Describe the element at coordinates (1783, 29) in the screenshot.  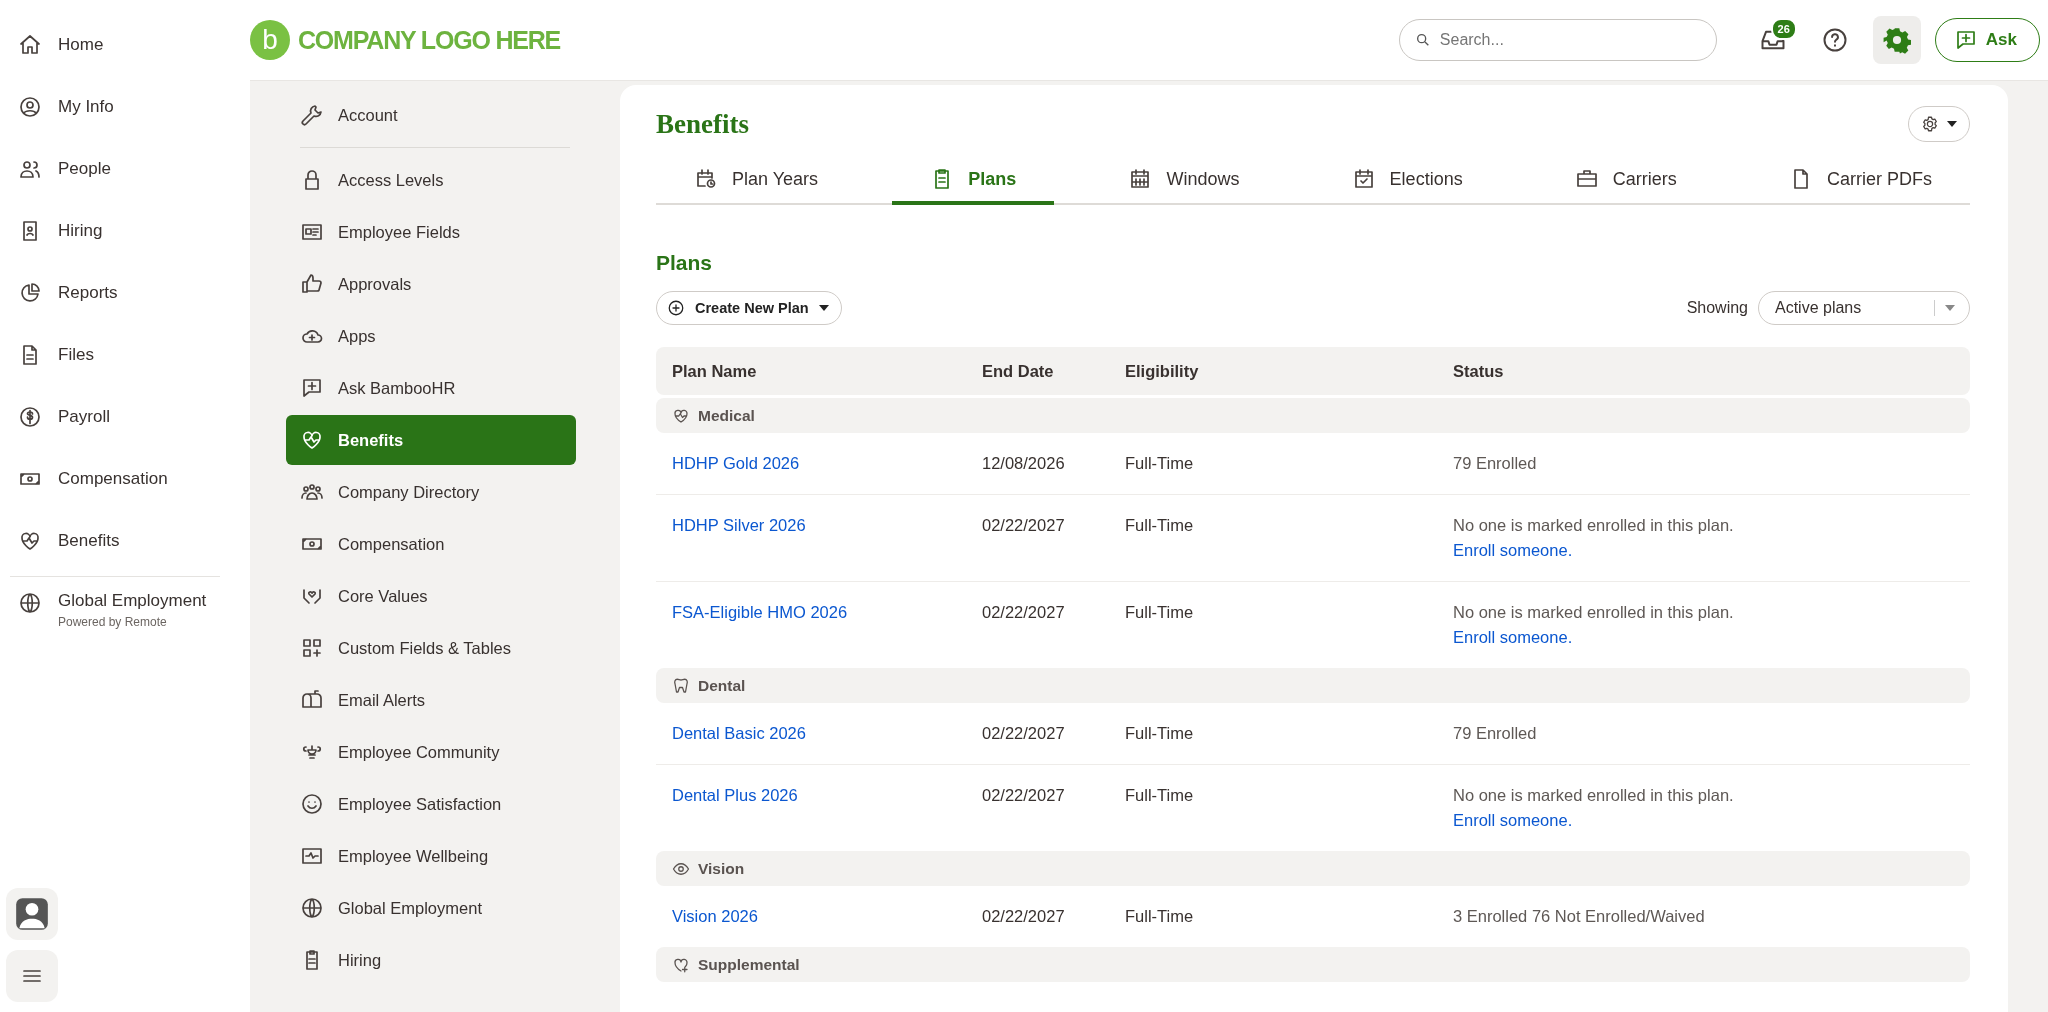
I see `notification-badge: 26` at that location.